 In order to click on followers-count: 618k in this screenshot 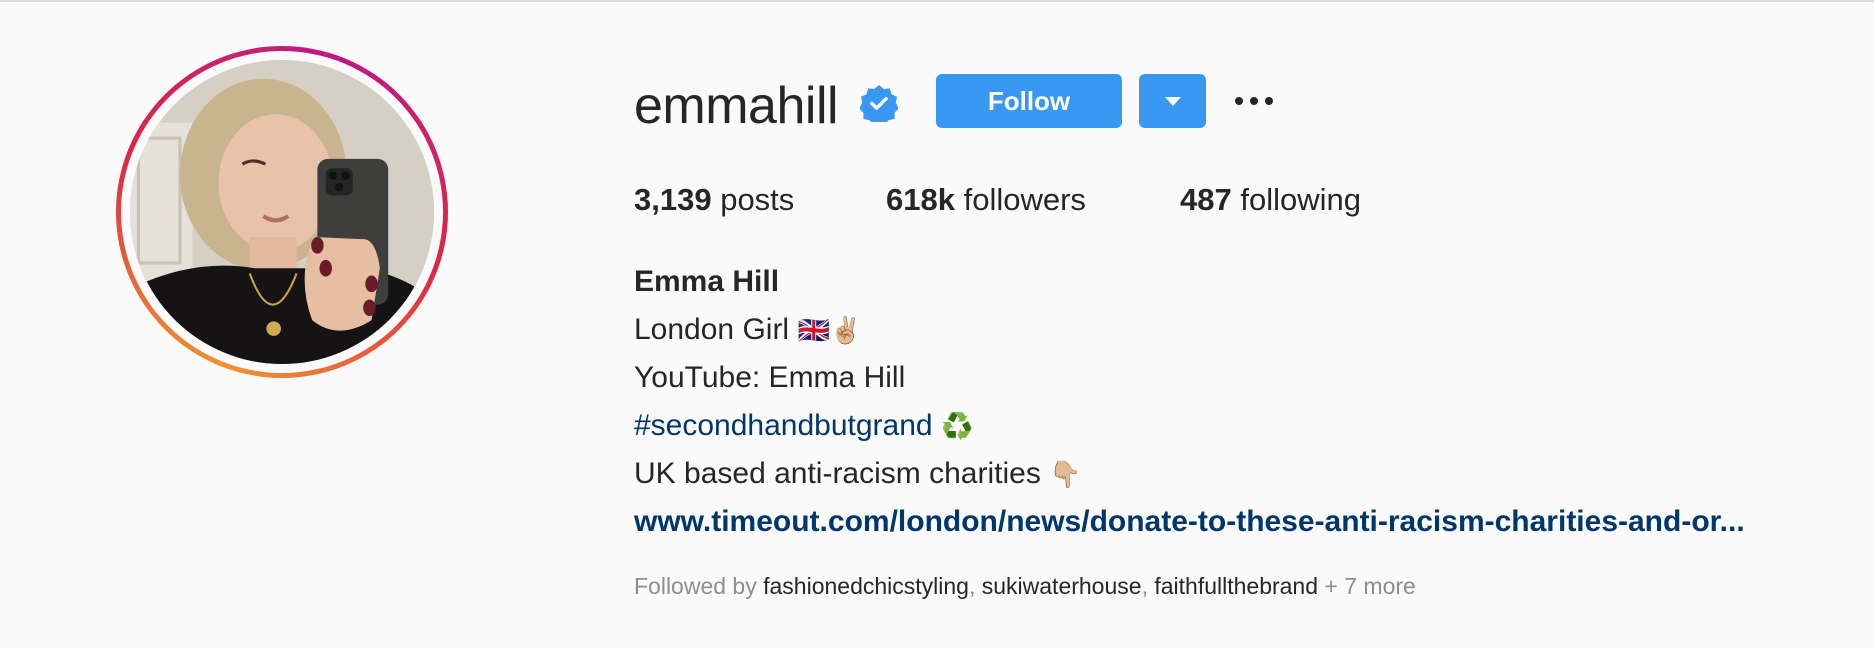, I will do `click(920, 199)`.